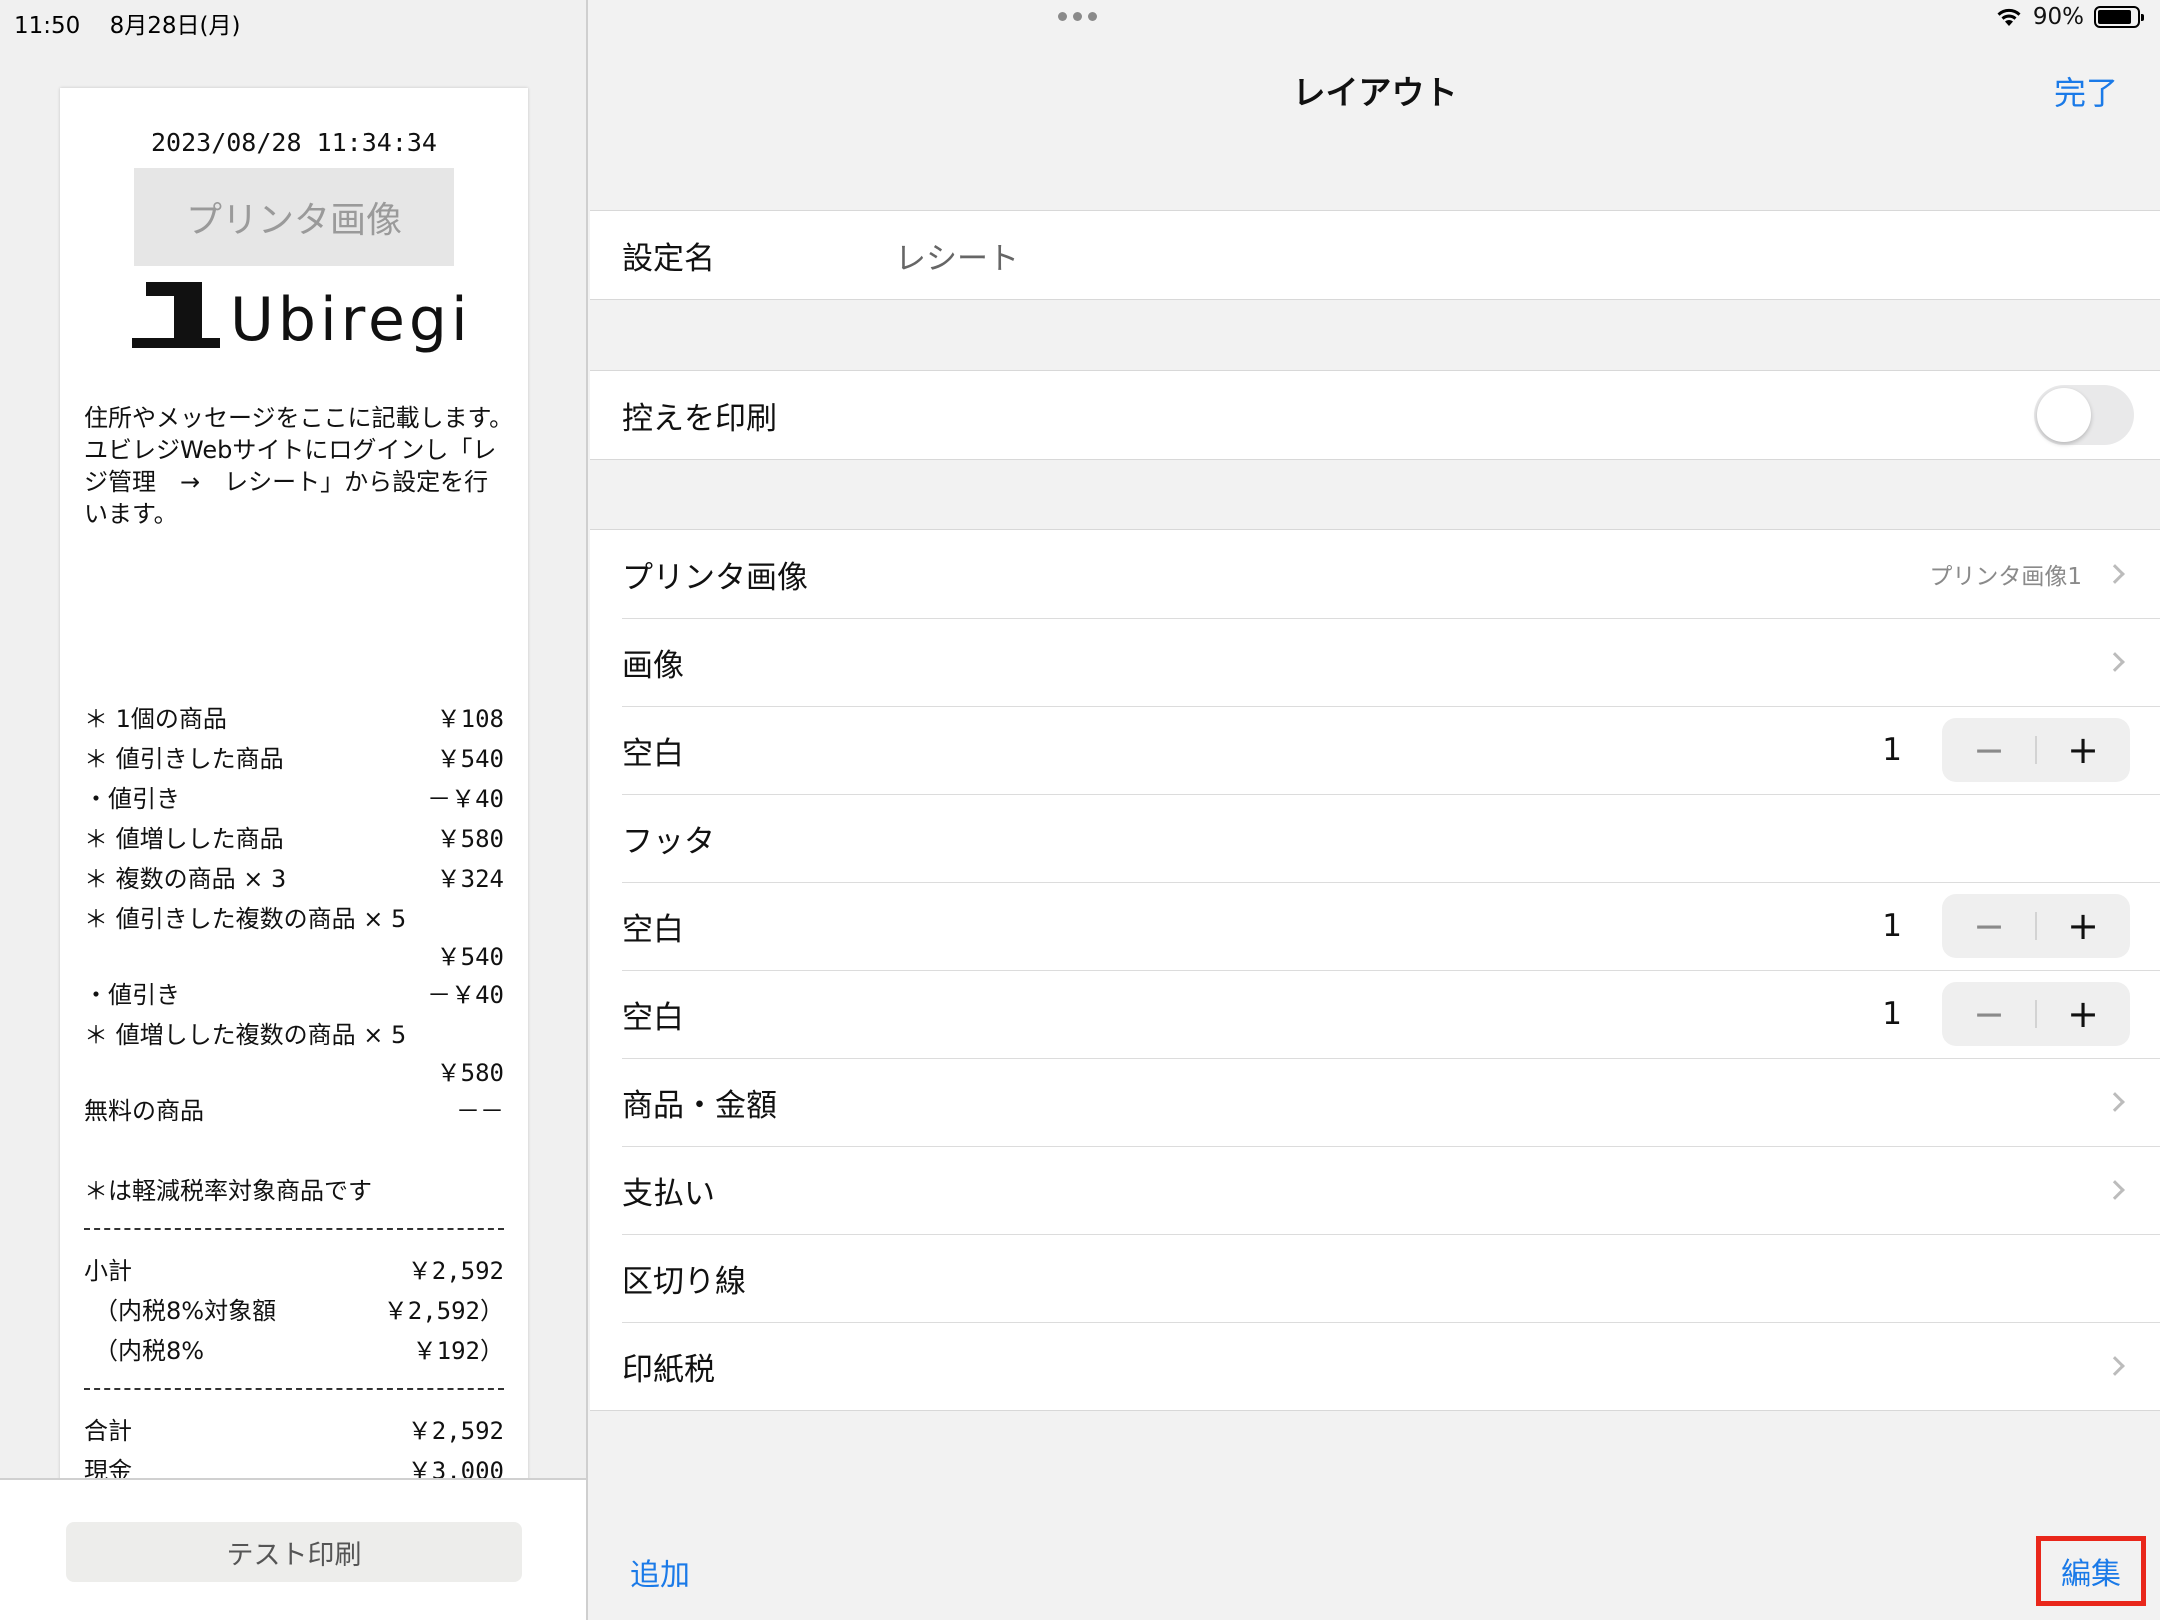 The height and width of the screenshot is (1620, 2160). I want to click on layout-row-label: プリンタ画像, so click(715, 577).